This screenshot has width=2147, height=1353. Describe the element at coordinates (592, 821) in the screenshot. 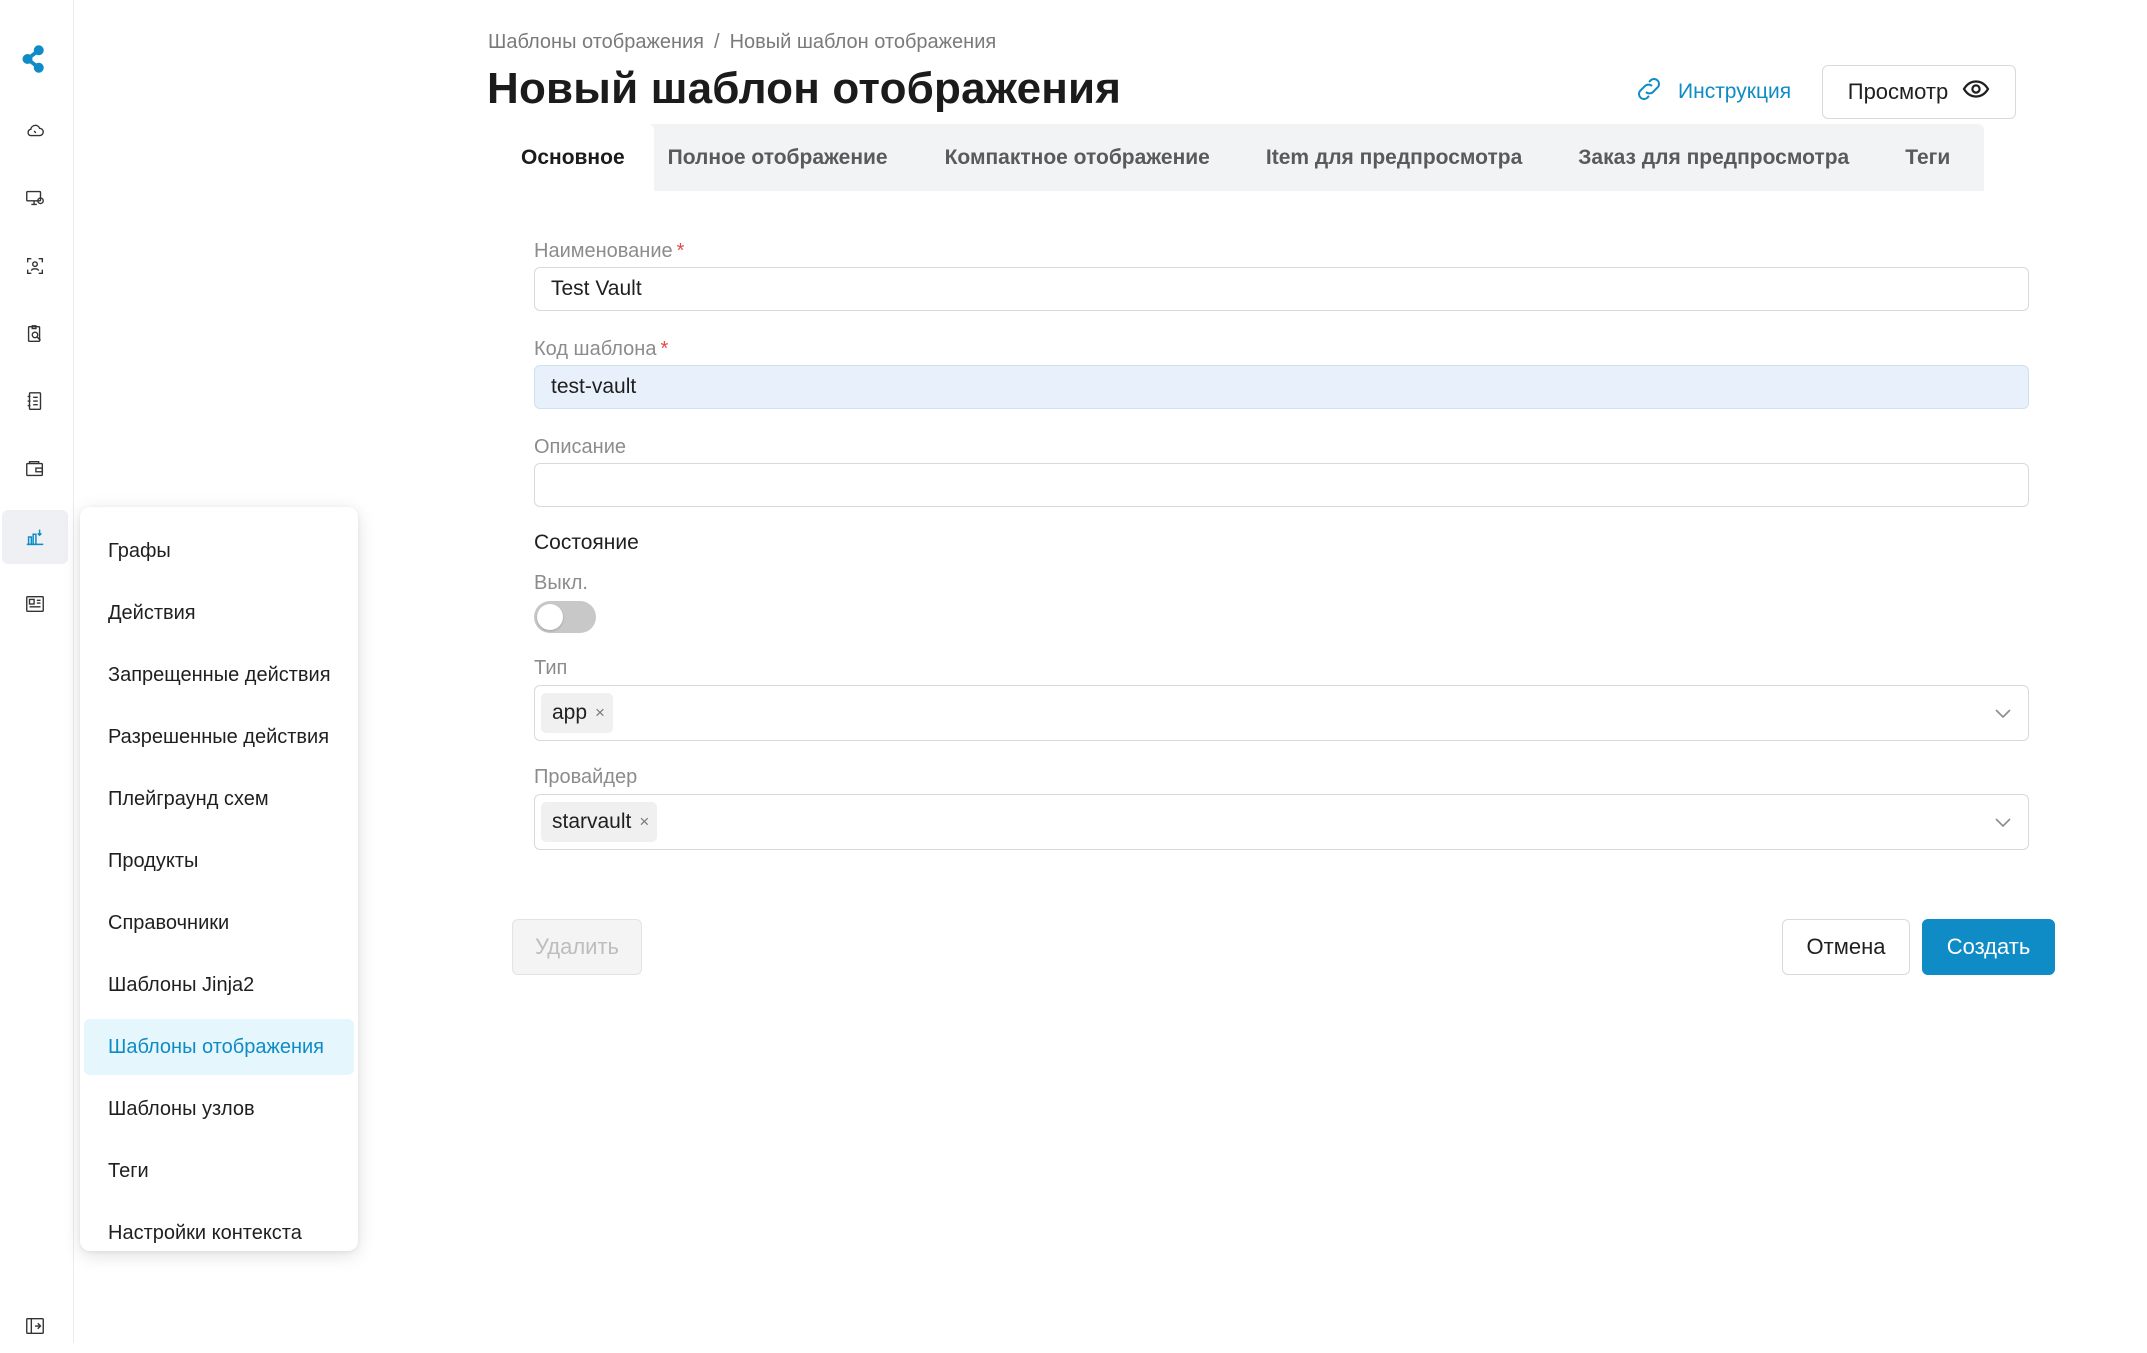

I see `provider-tag-label: starvault` at that location.